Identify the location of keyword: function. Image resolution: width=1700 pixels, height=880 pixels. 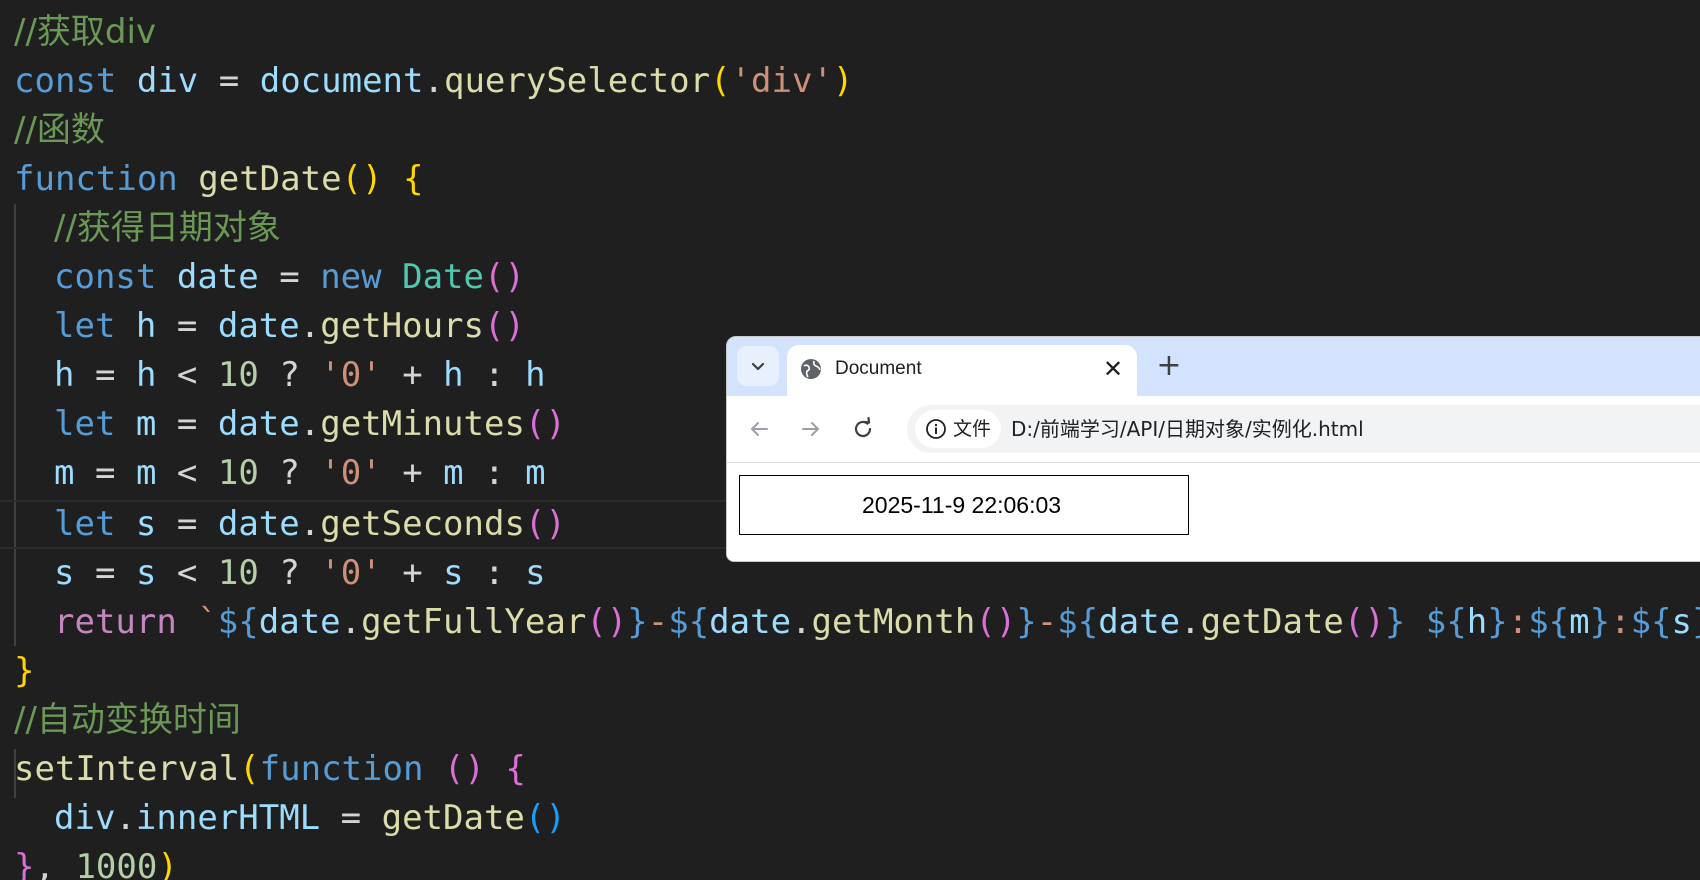
(341, 769).